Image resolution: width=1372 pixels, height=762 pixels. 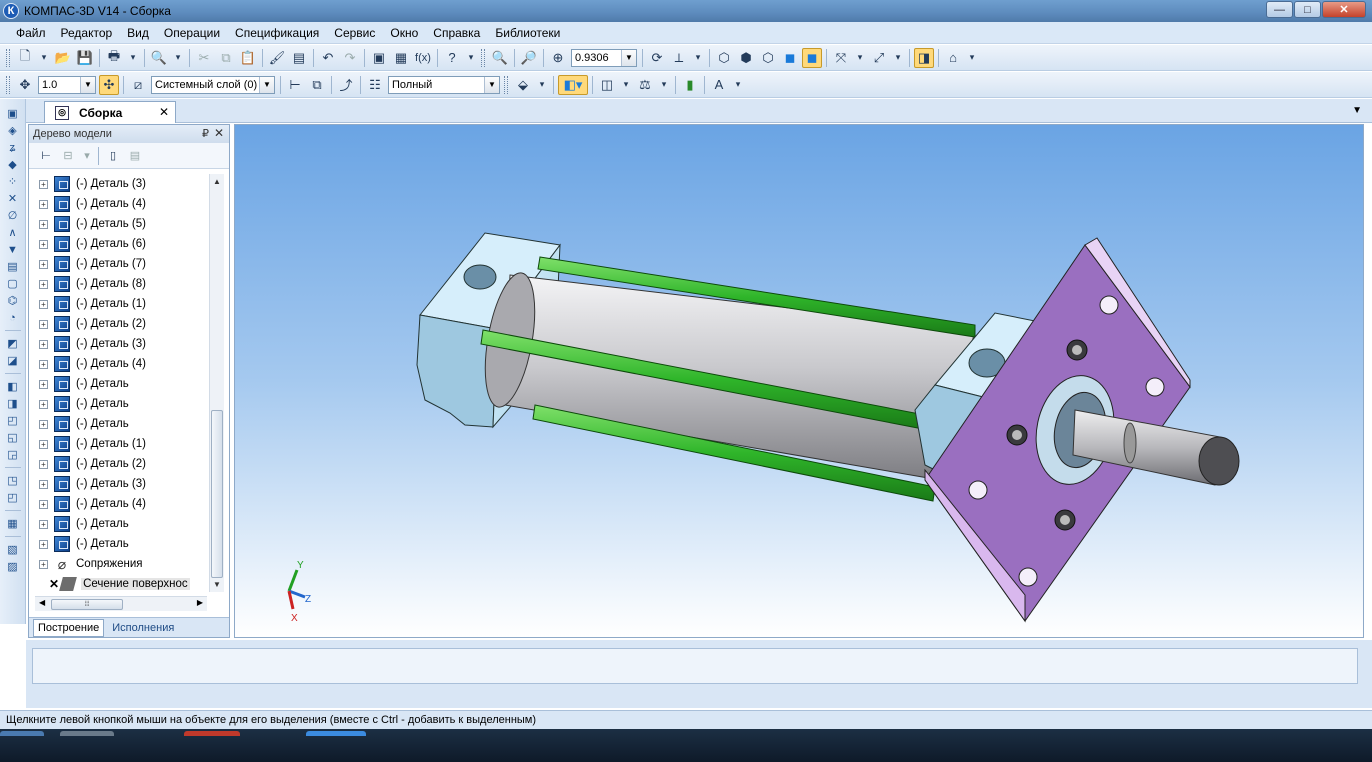 What do you see at coordinates (500, 58) in the screenshot?
I see `zoom-window-icon: 🔍` at bounding box center [500, 58].